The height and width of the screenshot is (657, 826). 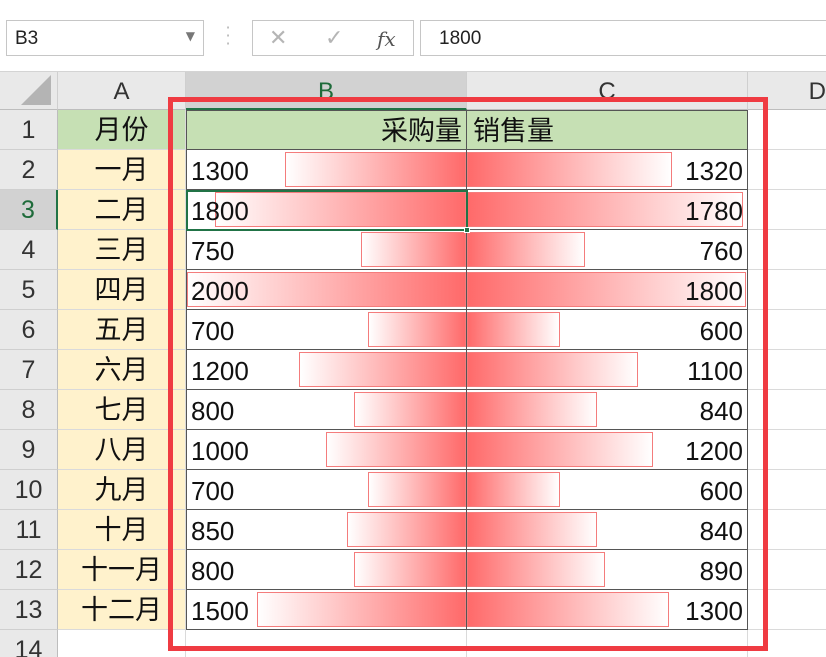 I want to click on name-box: B3 ▼, so click(x=105, y=38).